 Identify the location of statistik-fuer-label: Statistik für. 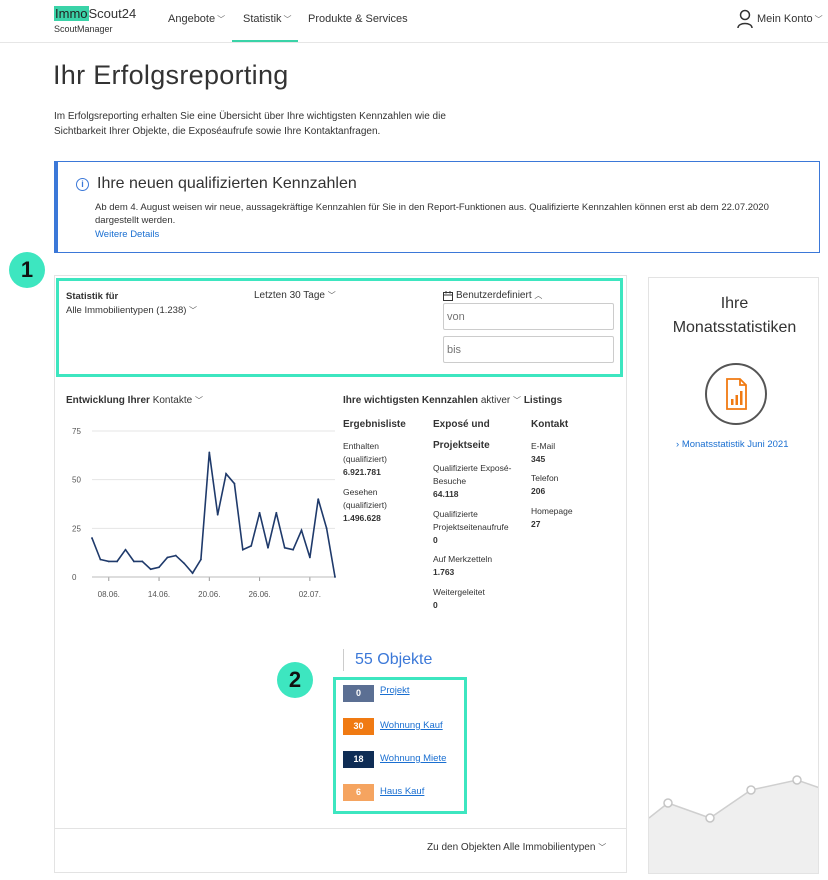
(92, 296).